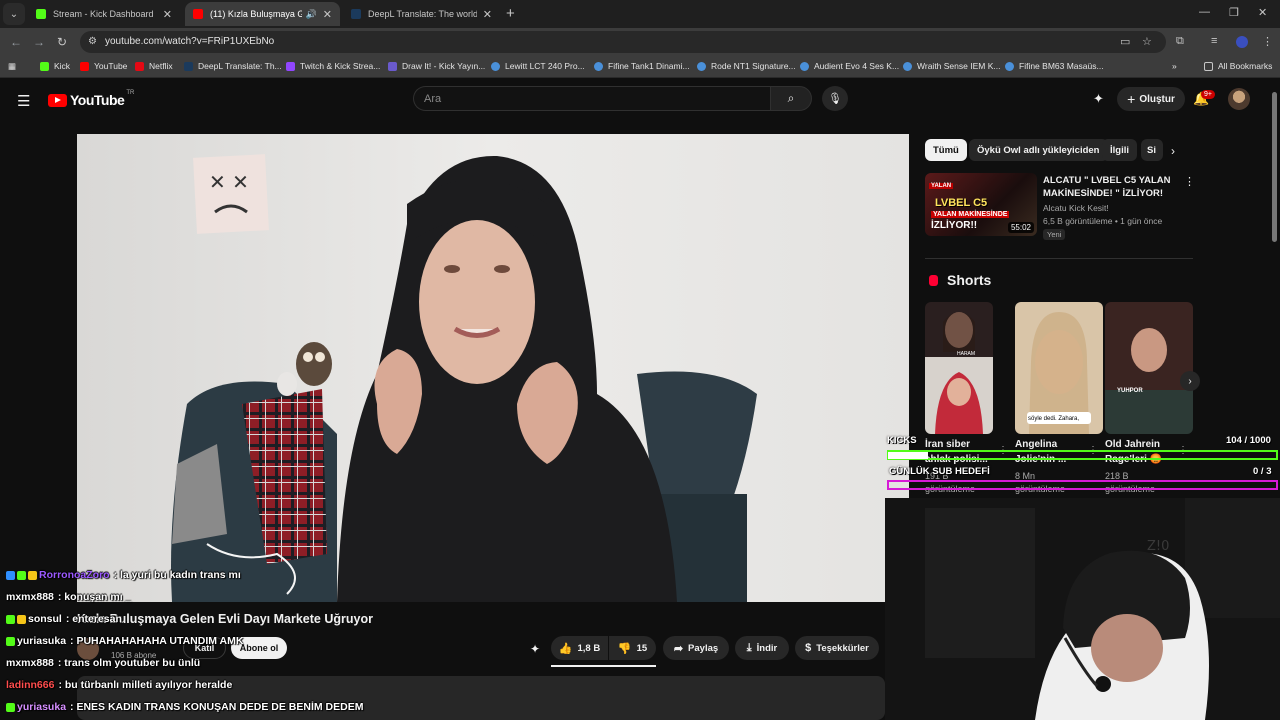  I want to click on new-tab-icon: +, so click(510, 13).